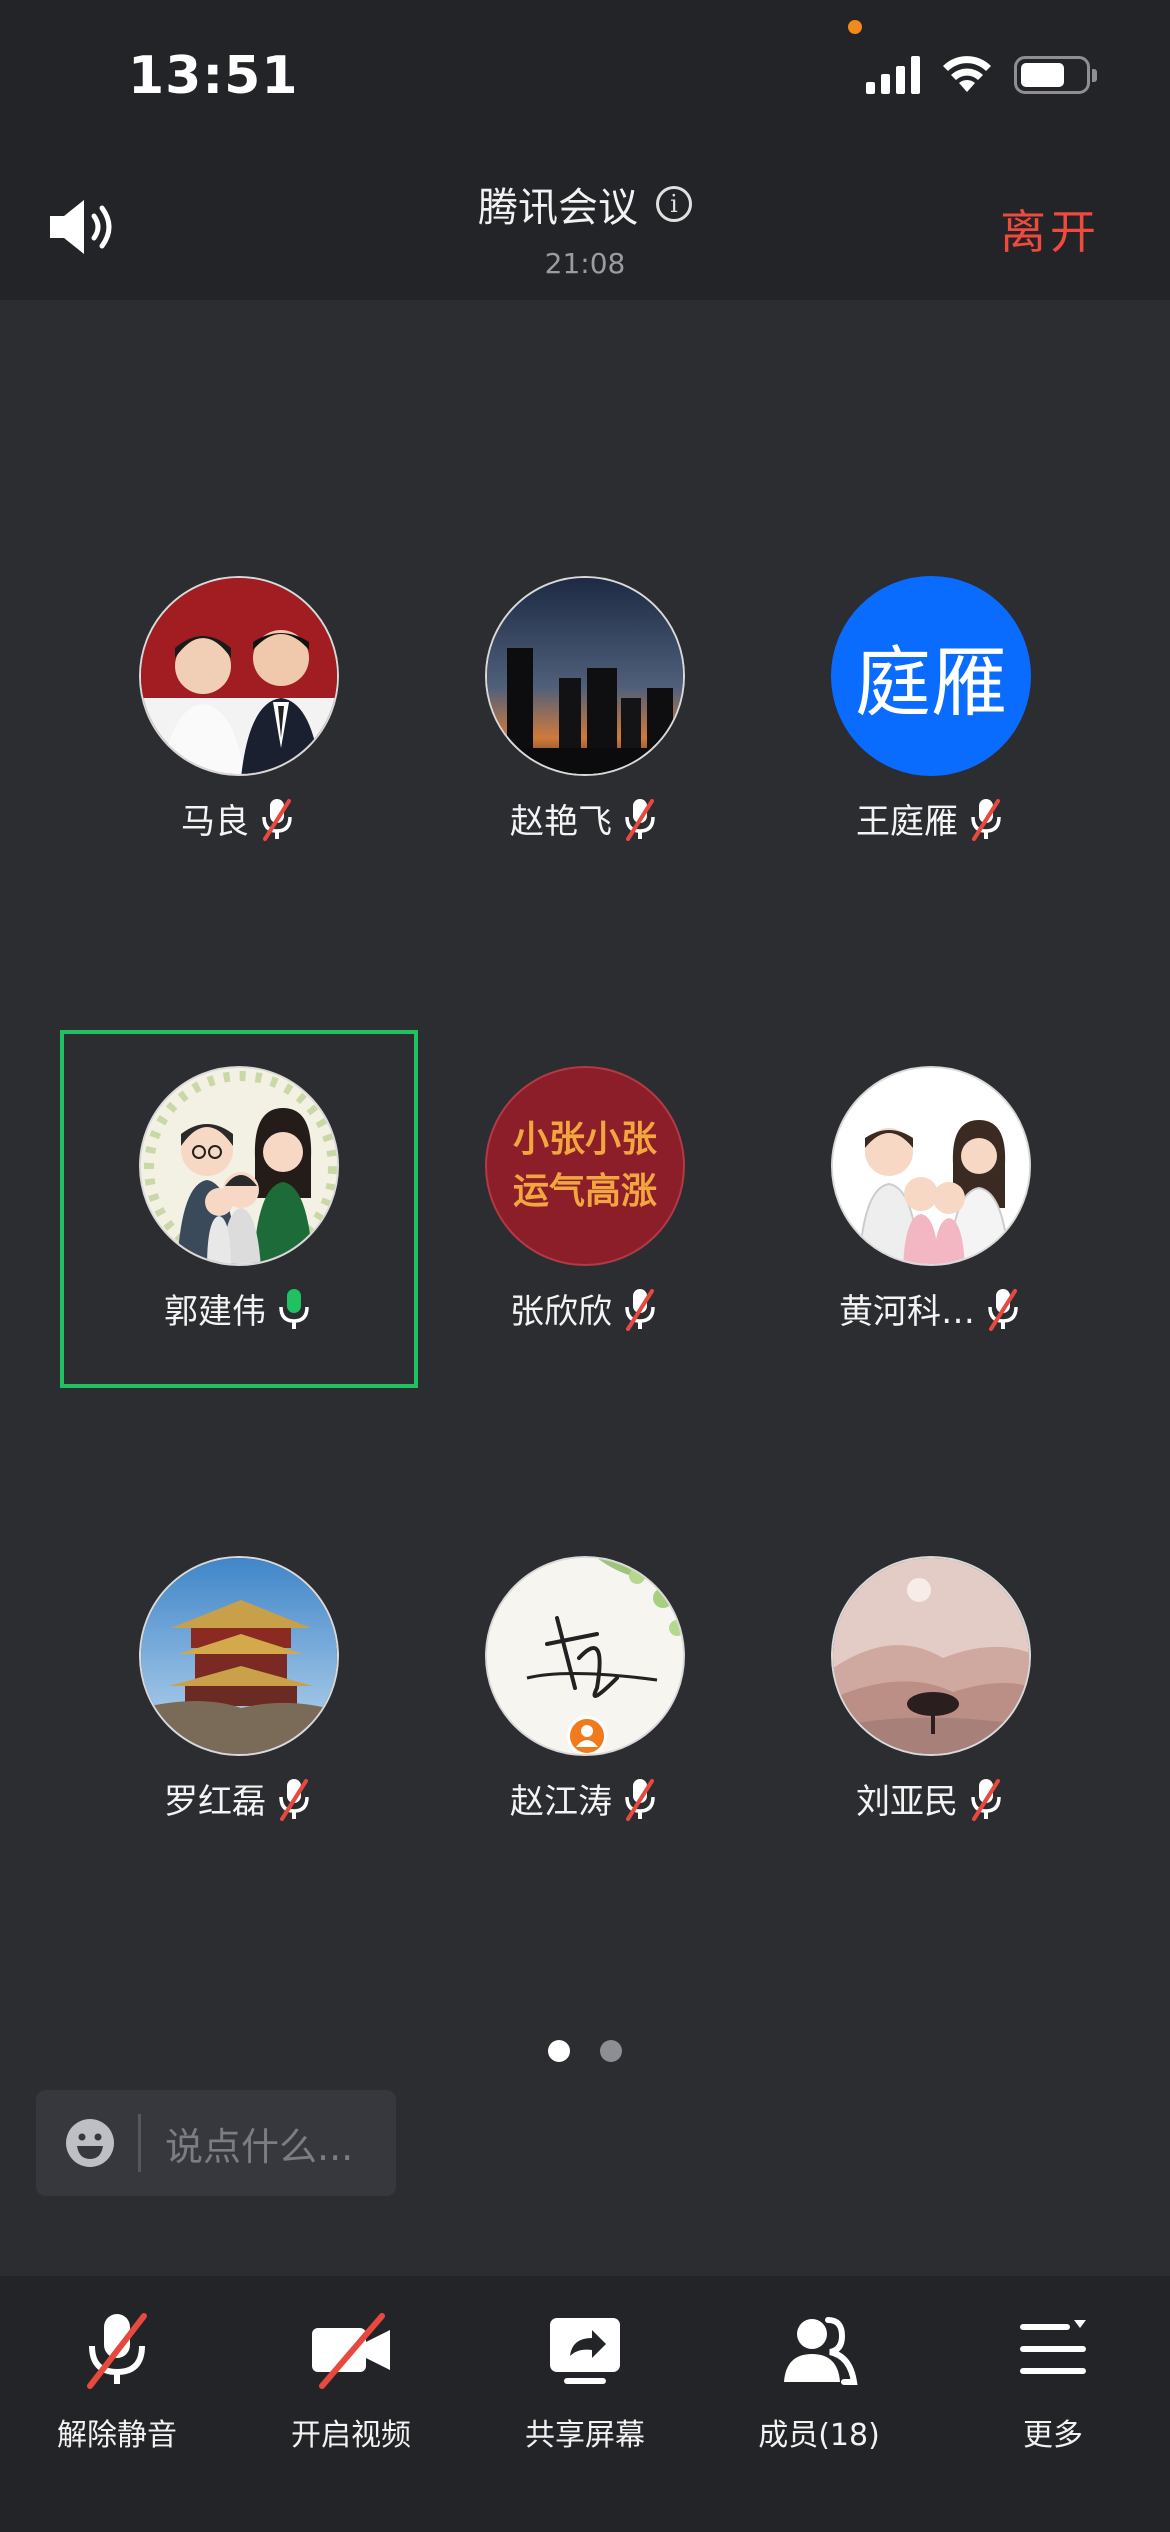 This screenshot has width=1170, height=2532. I want to click on tool-label: 解除静音, so click(117, 2435).